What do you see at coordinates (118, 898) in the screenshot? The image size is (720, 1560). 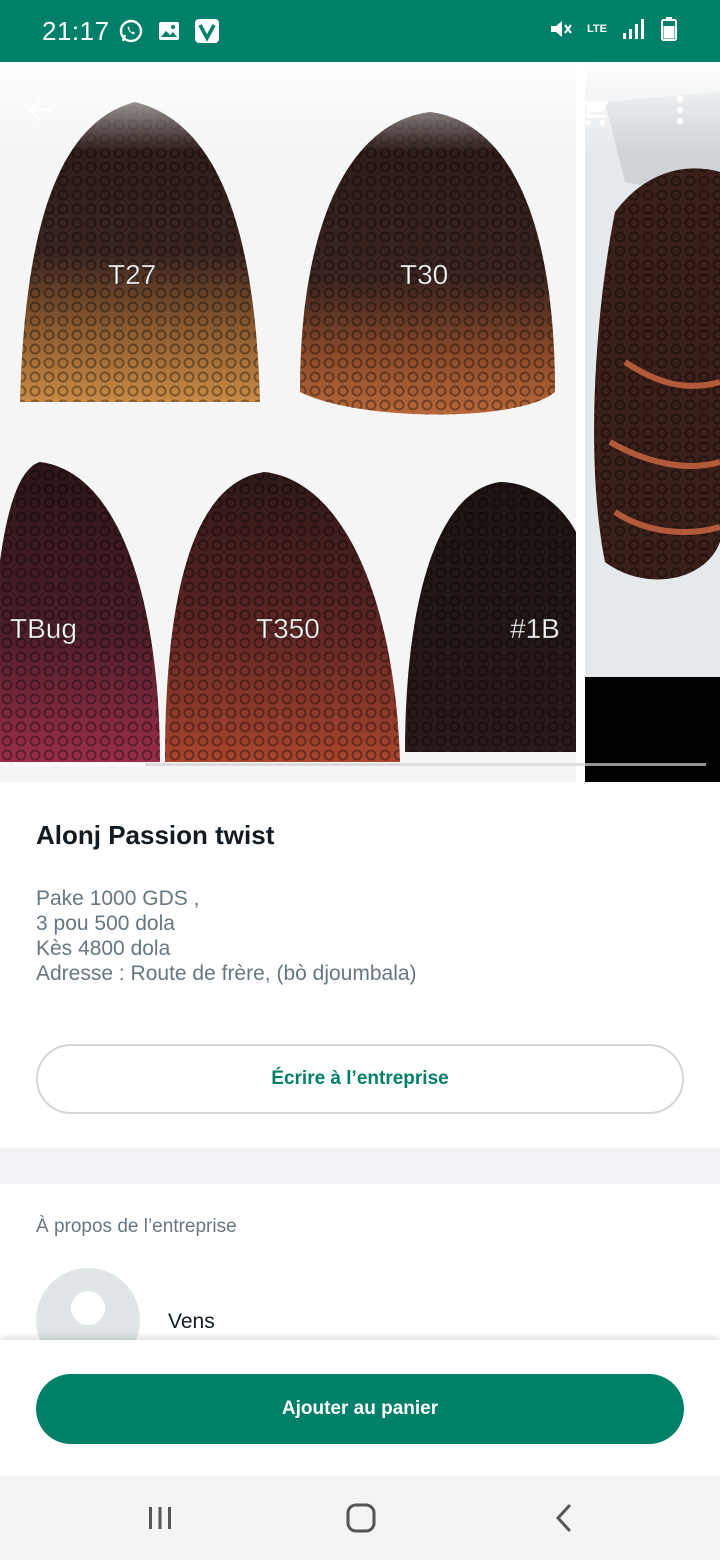 I see `description-line: Pake 1000 GDS ,` at bounding box center [118, 898].